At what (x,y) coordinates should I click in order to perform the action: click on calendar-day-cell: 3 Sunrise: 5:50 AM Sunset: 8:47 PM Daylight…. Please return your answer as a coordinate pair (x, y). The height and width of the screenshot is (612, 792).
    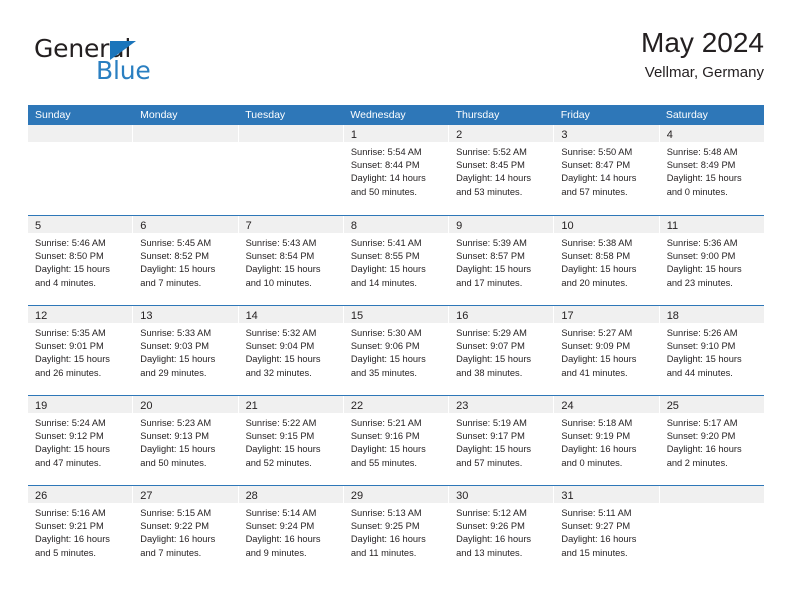
    Looking at the image, I should click on (607, 170).